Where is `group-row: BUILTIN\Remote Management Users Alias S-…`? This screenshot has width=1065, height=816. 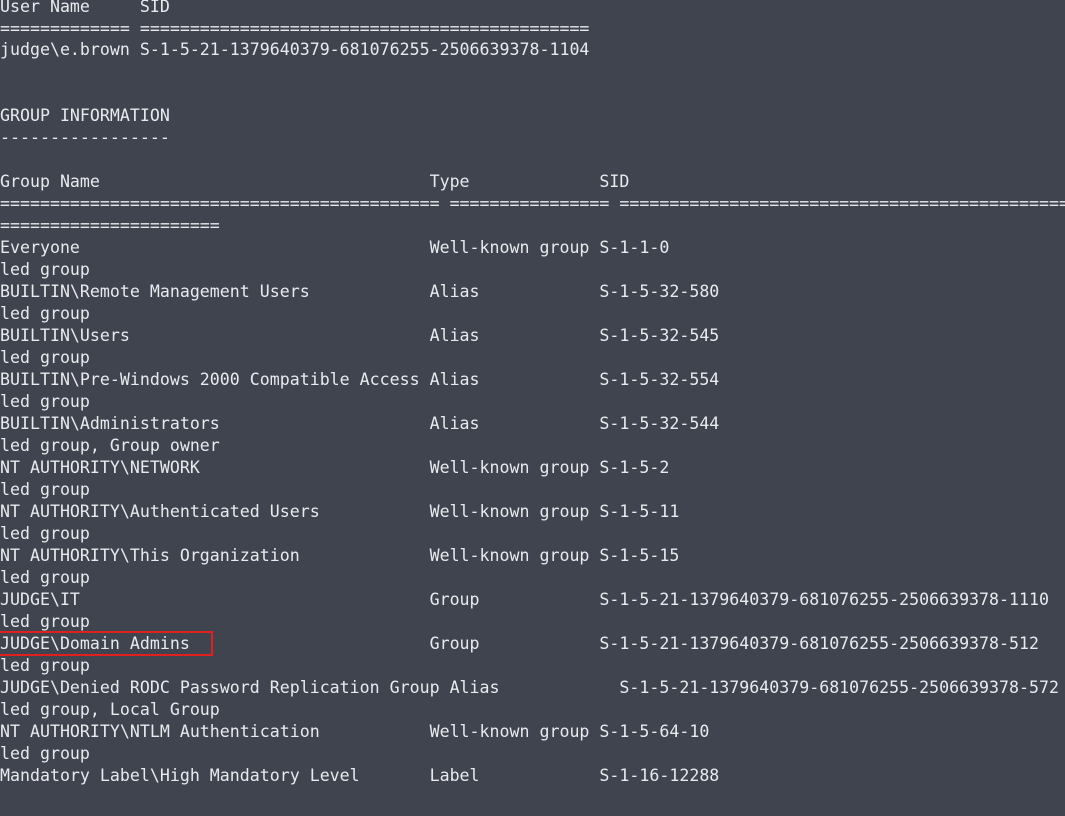 group-row: BUILTIN\Remote Management Users Alias S-… is located at coordinates (360, 291).